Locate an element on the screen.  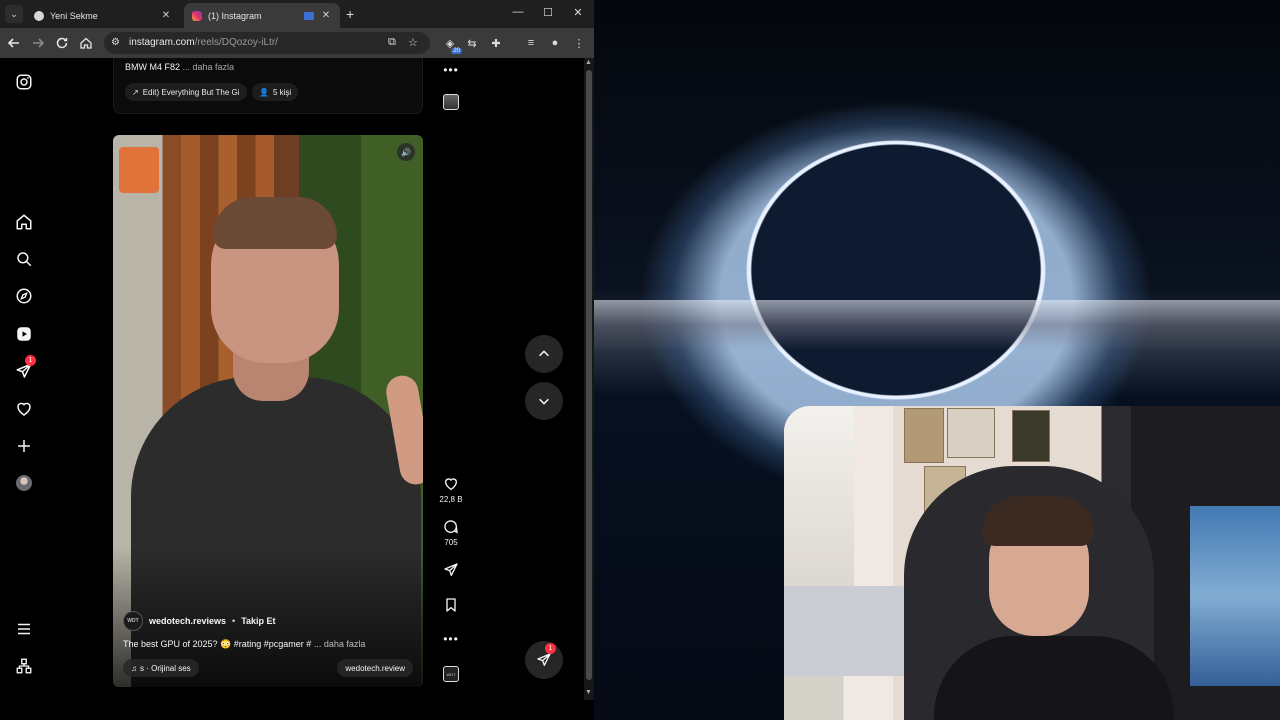
install-app-icon: ⧉ is located at coordinates (392, 42).